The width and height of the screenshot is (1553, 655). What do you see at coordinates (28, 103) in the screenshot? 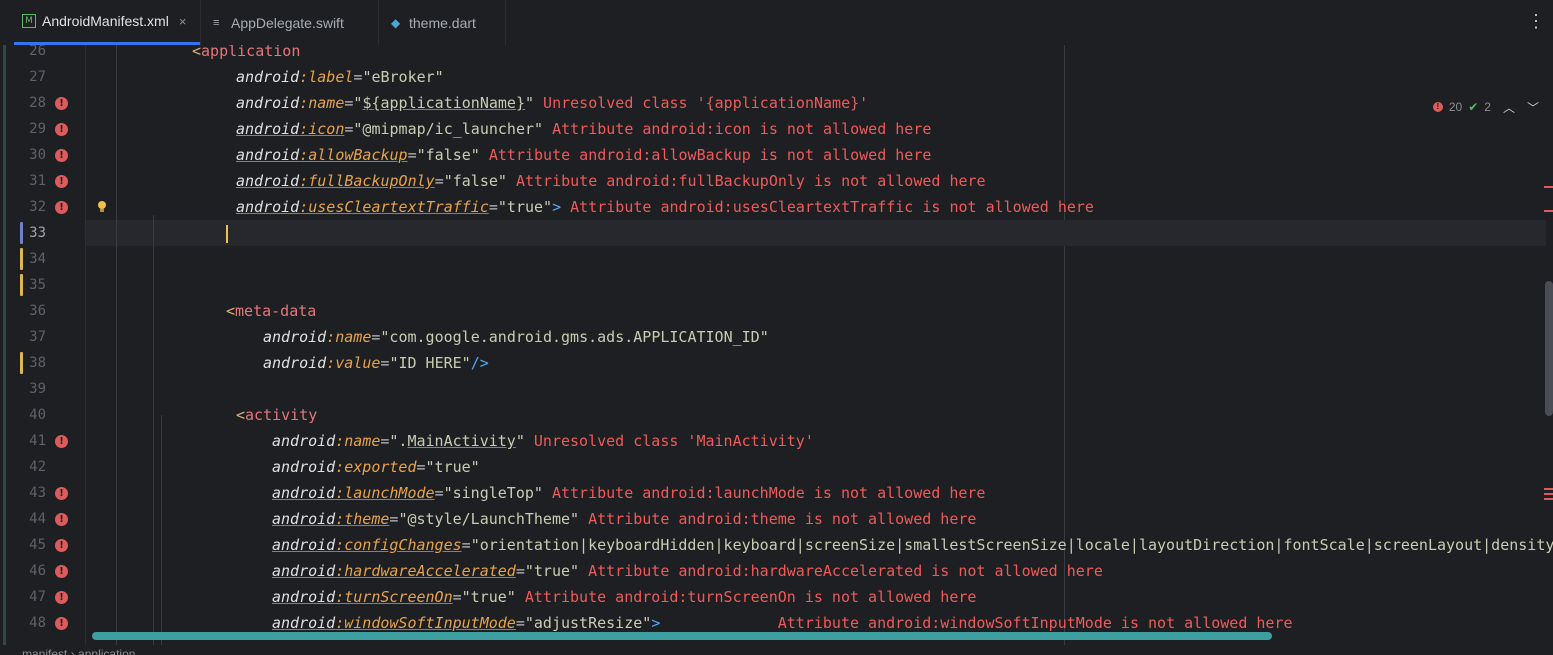
I see `line-number: 28` at bounding box center [28, 103].